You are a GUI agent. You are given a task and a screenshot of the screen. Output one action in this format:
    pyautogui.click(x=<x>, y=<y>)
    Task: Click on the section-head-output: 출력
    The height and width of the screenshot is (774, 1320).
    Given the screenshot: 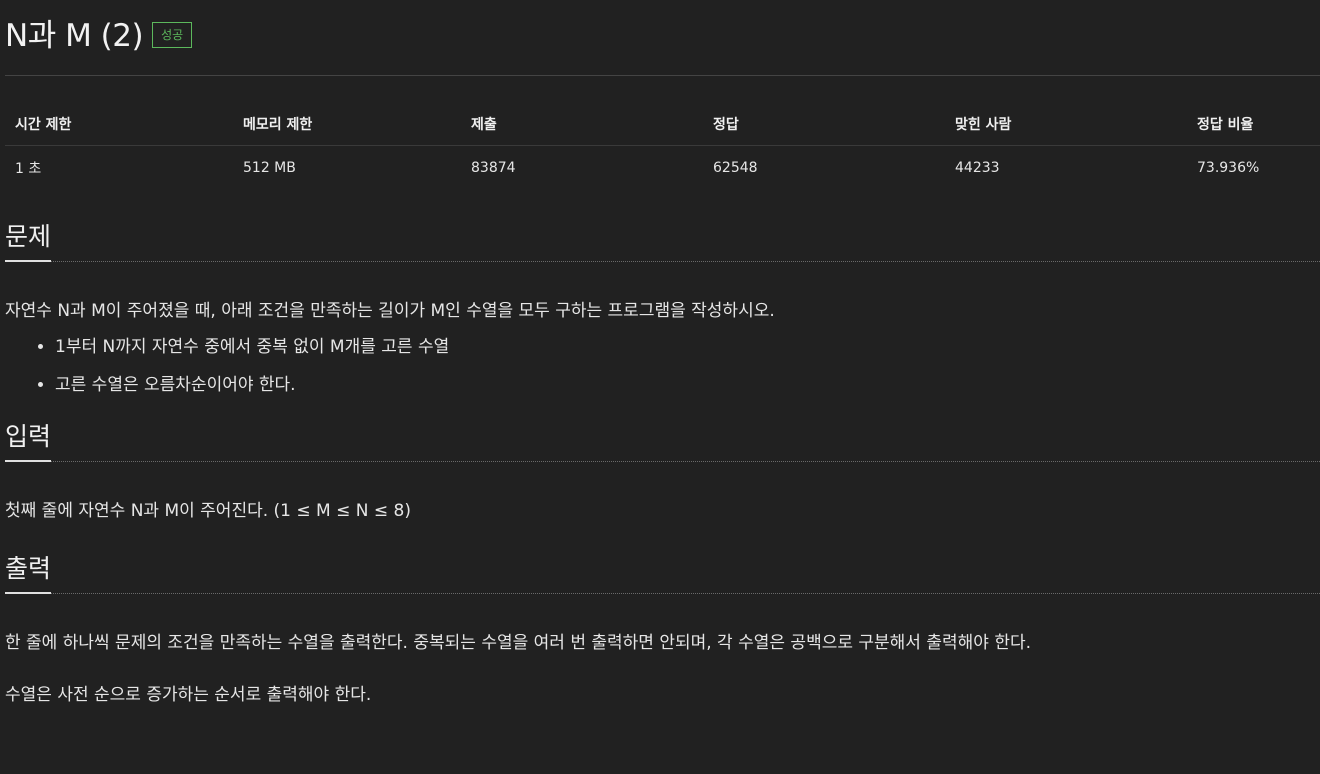 What is the action you would take?
    pyautogui.click(x=662, y=573)
    